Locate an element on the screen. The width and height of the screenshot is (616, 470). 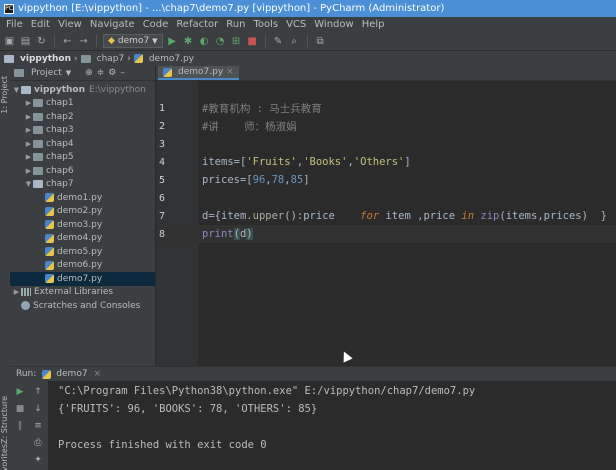
run-tab-label: demo7 is located at coordinates (71, 374).